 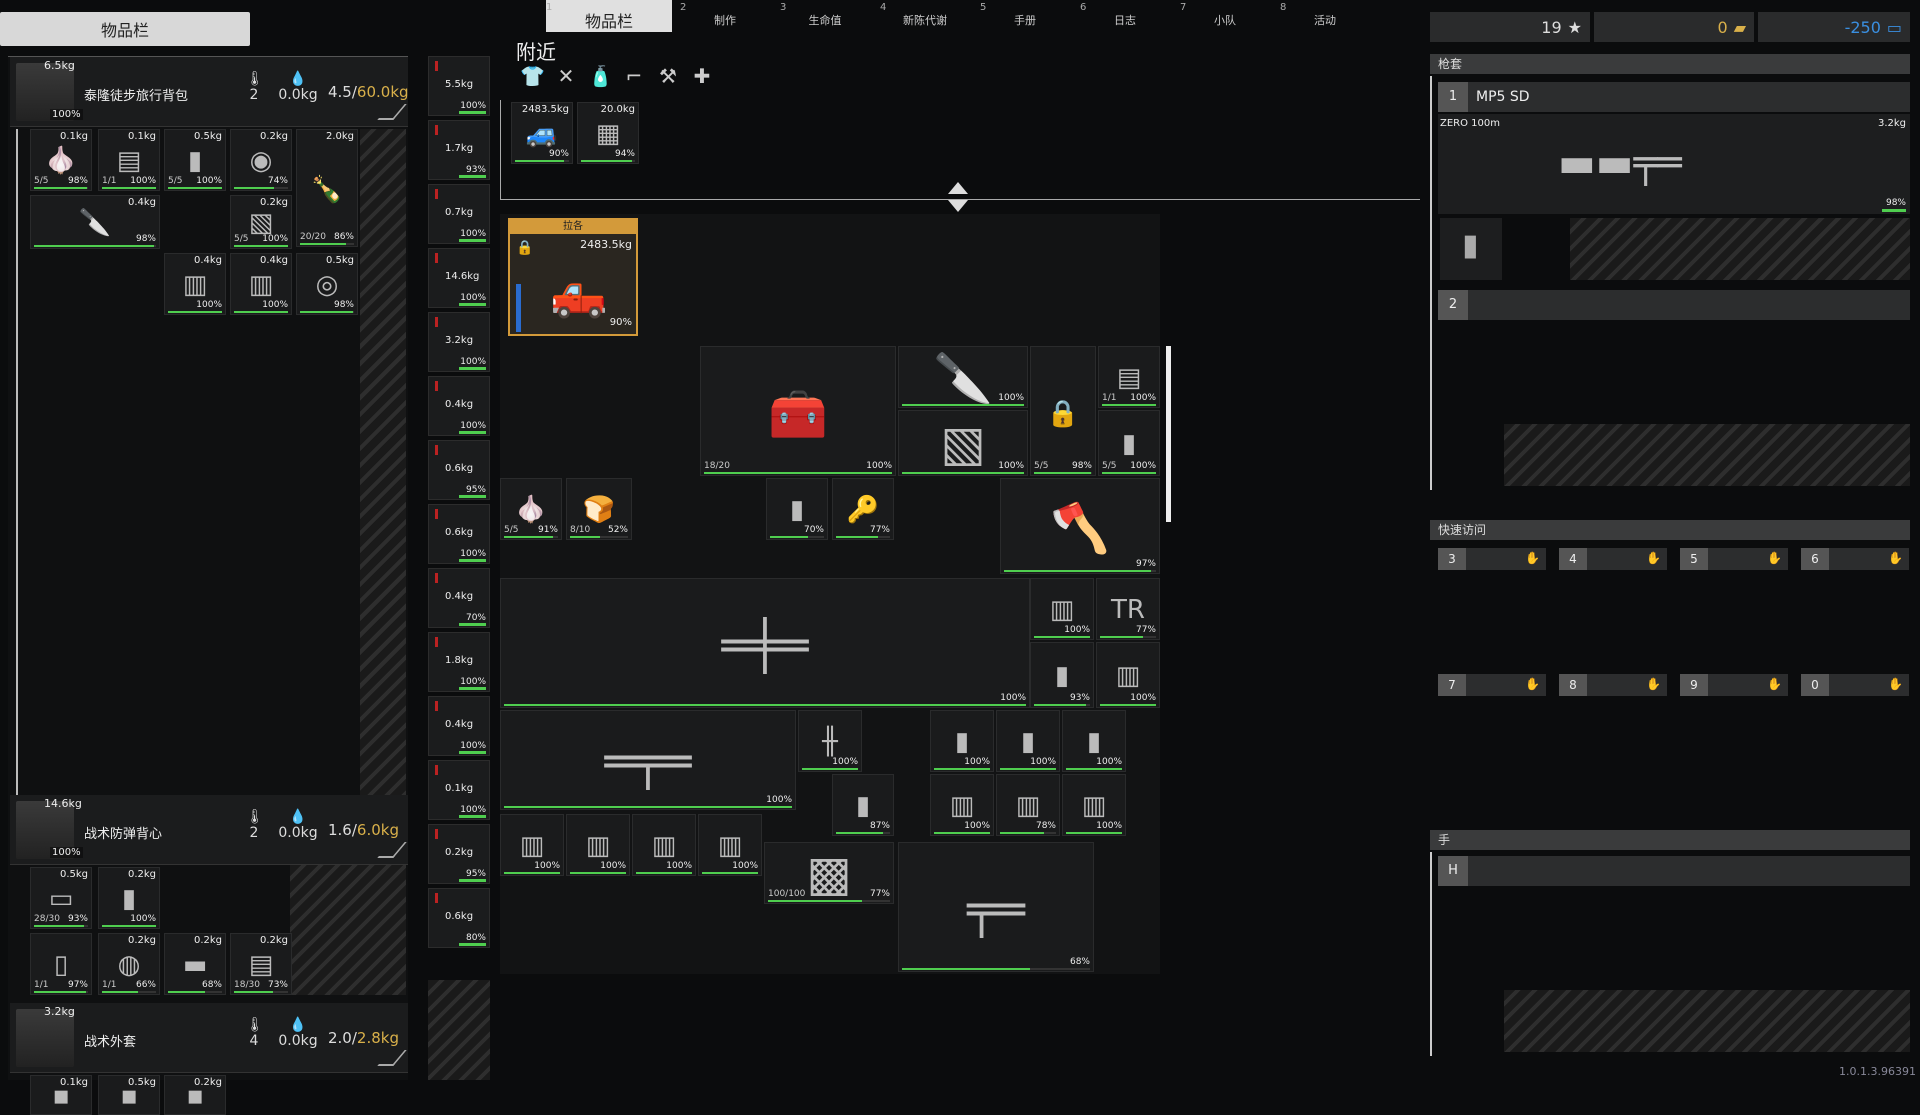 What do you see at coordinates (129, 964) in the screenshot?
I see `vest-item: 0.2kg◍1/166%` at bounding box center [129, 964].